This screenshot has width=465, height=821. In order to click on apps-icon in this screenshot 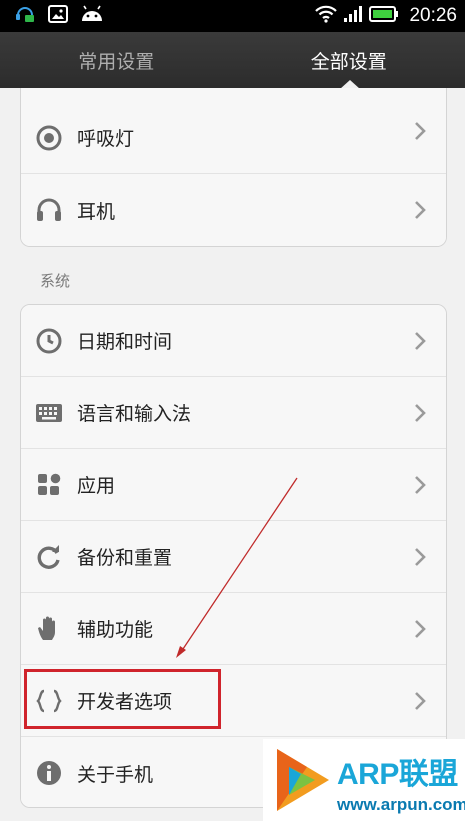, I will do `click(49, 485)`.